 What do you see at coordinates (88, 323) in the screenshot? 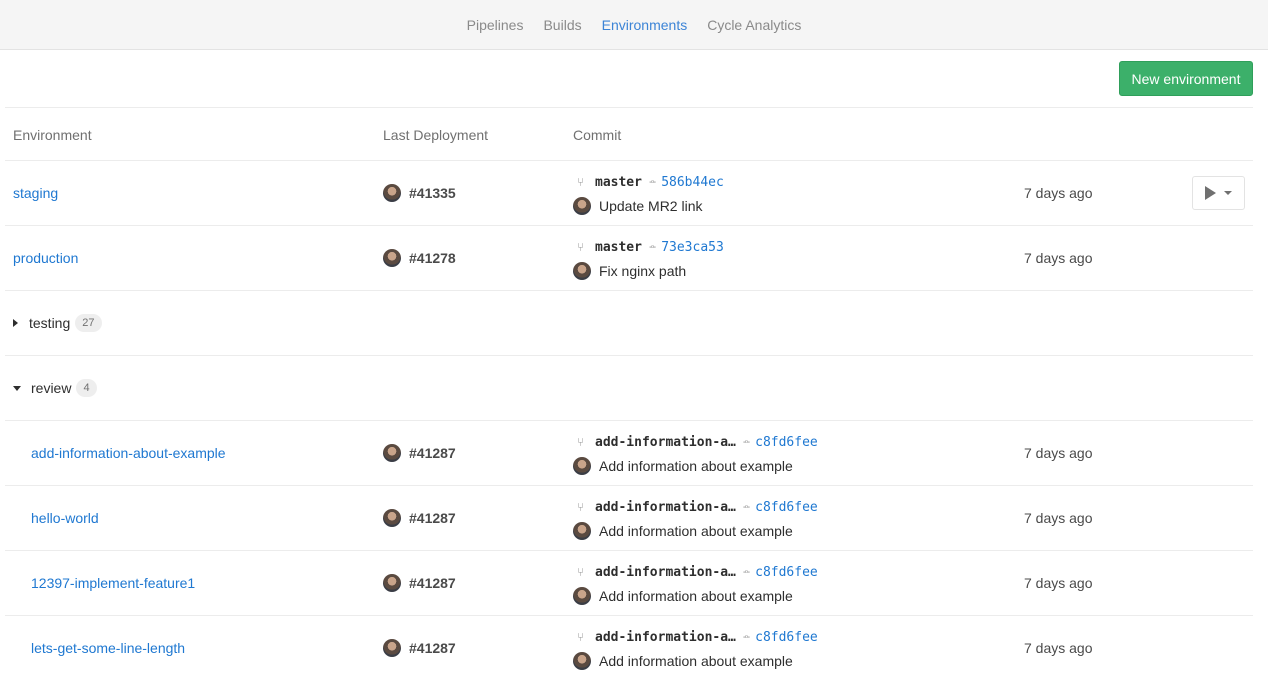
I see `count-badge: 27` at bounding box center [88, 323].